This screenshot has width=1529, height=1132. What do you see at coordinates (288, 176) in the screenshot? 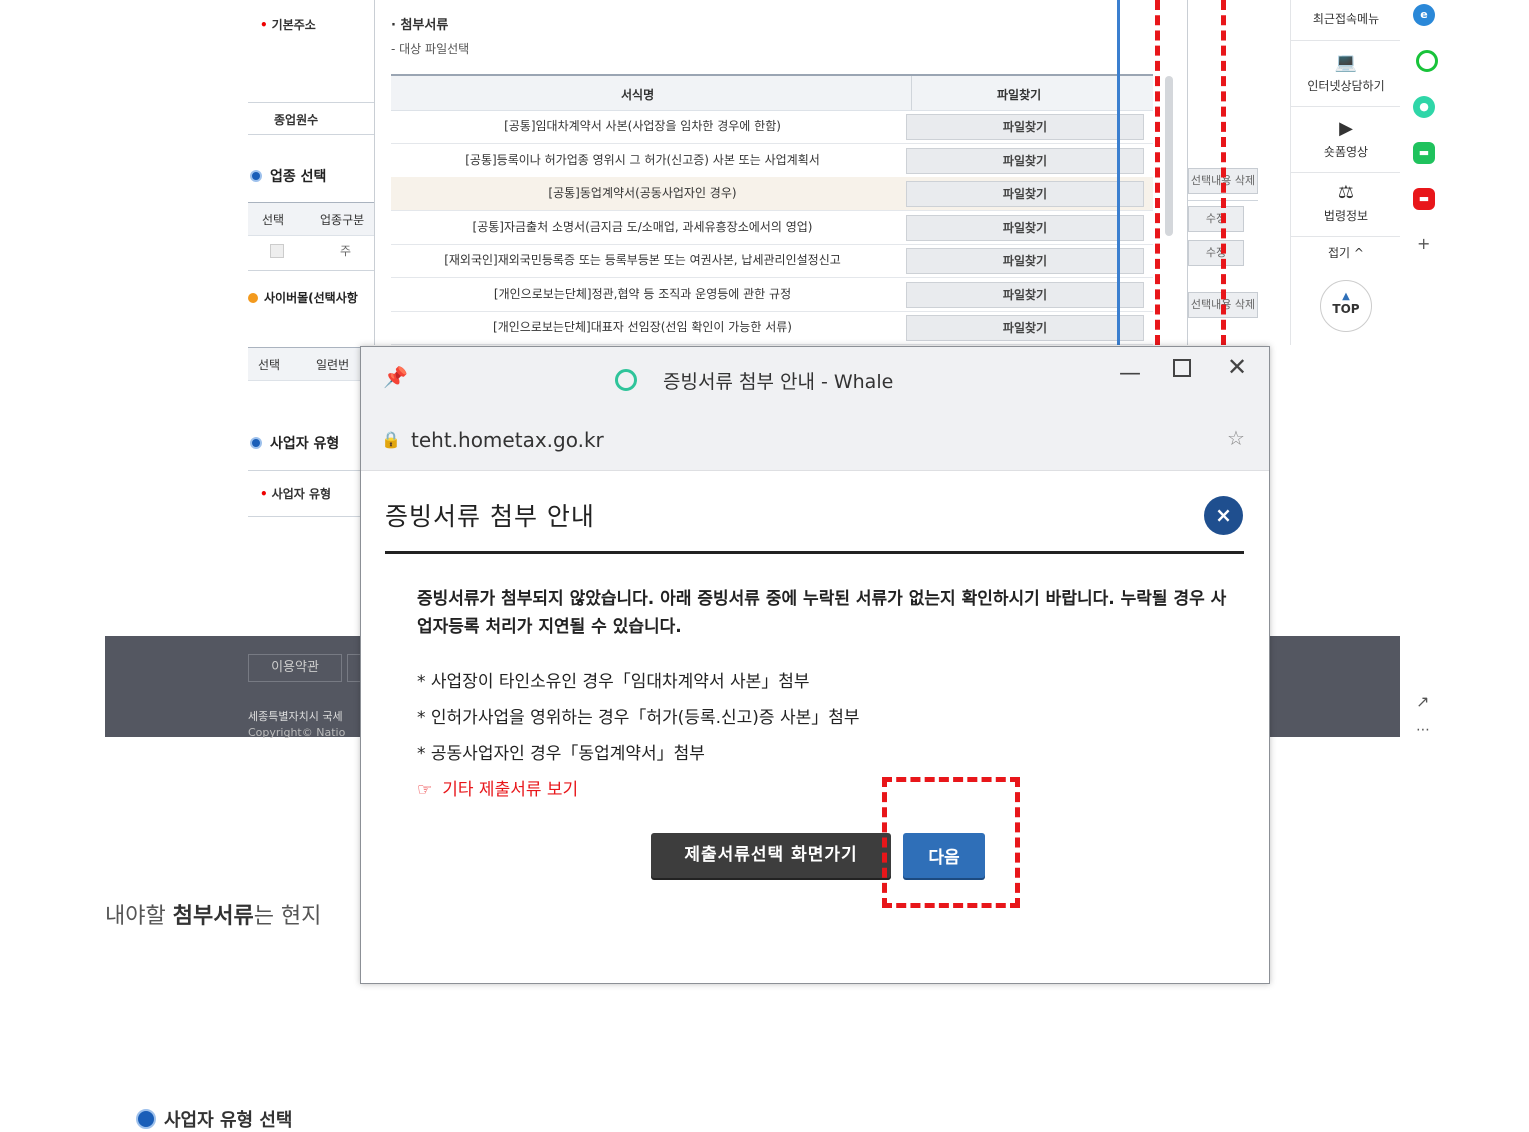
I see `business-type-section-title: 업종 선택` at bounding box center [288, 176].